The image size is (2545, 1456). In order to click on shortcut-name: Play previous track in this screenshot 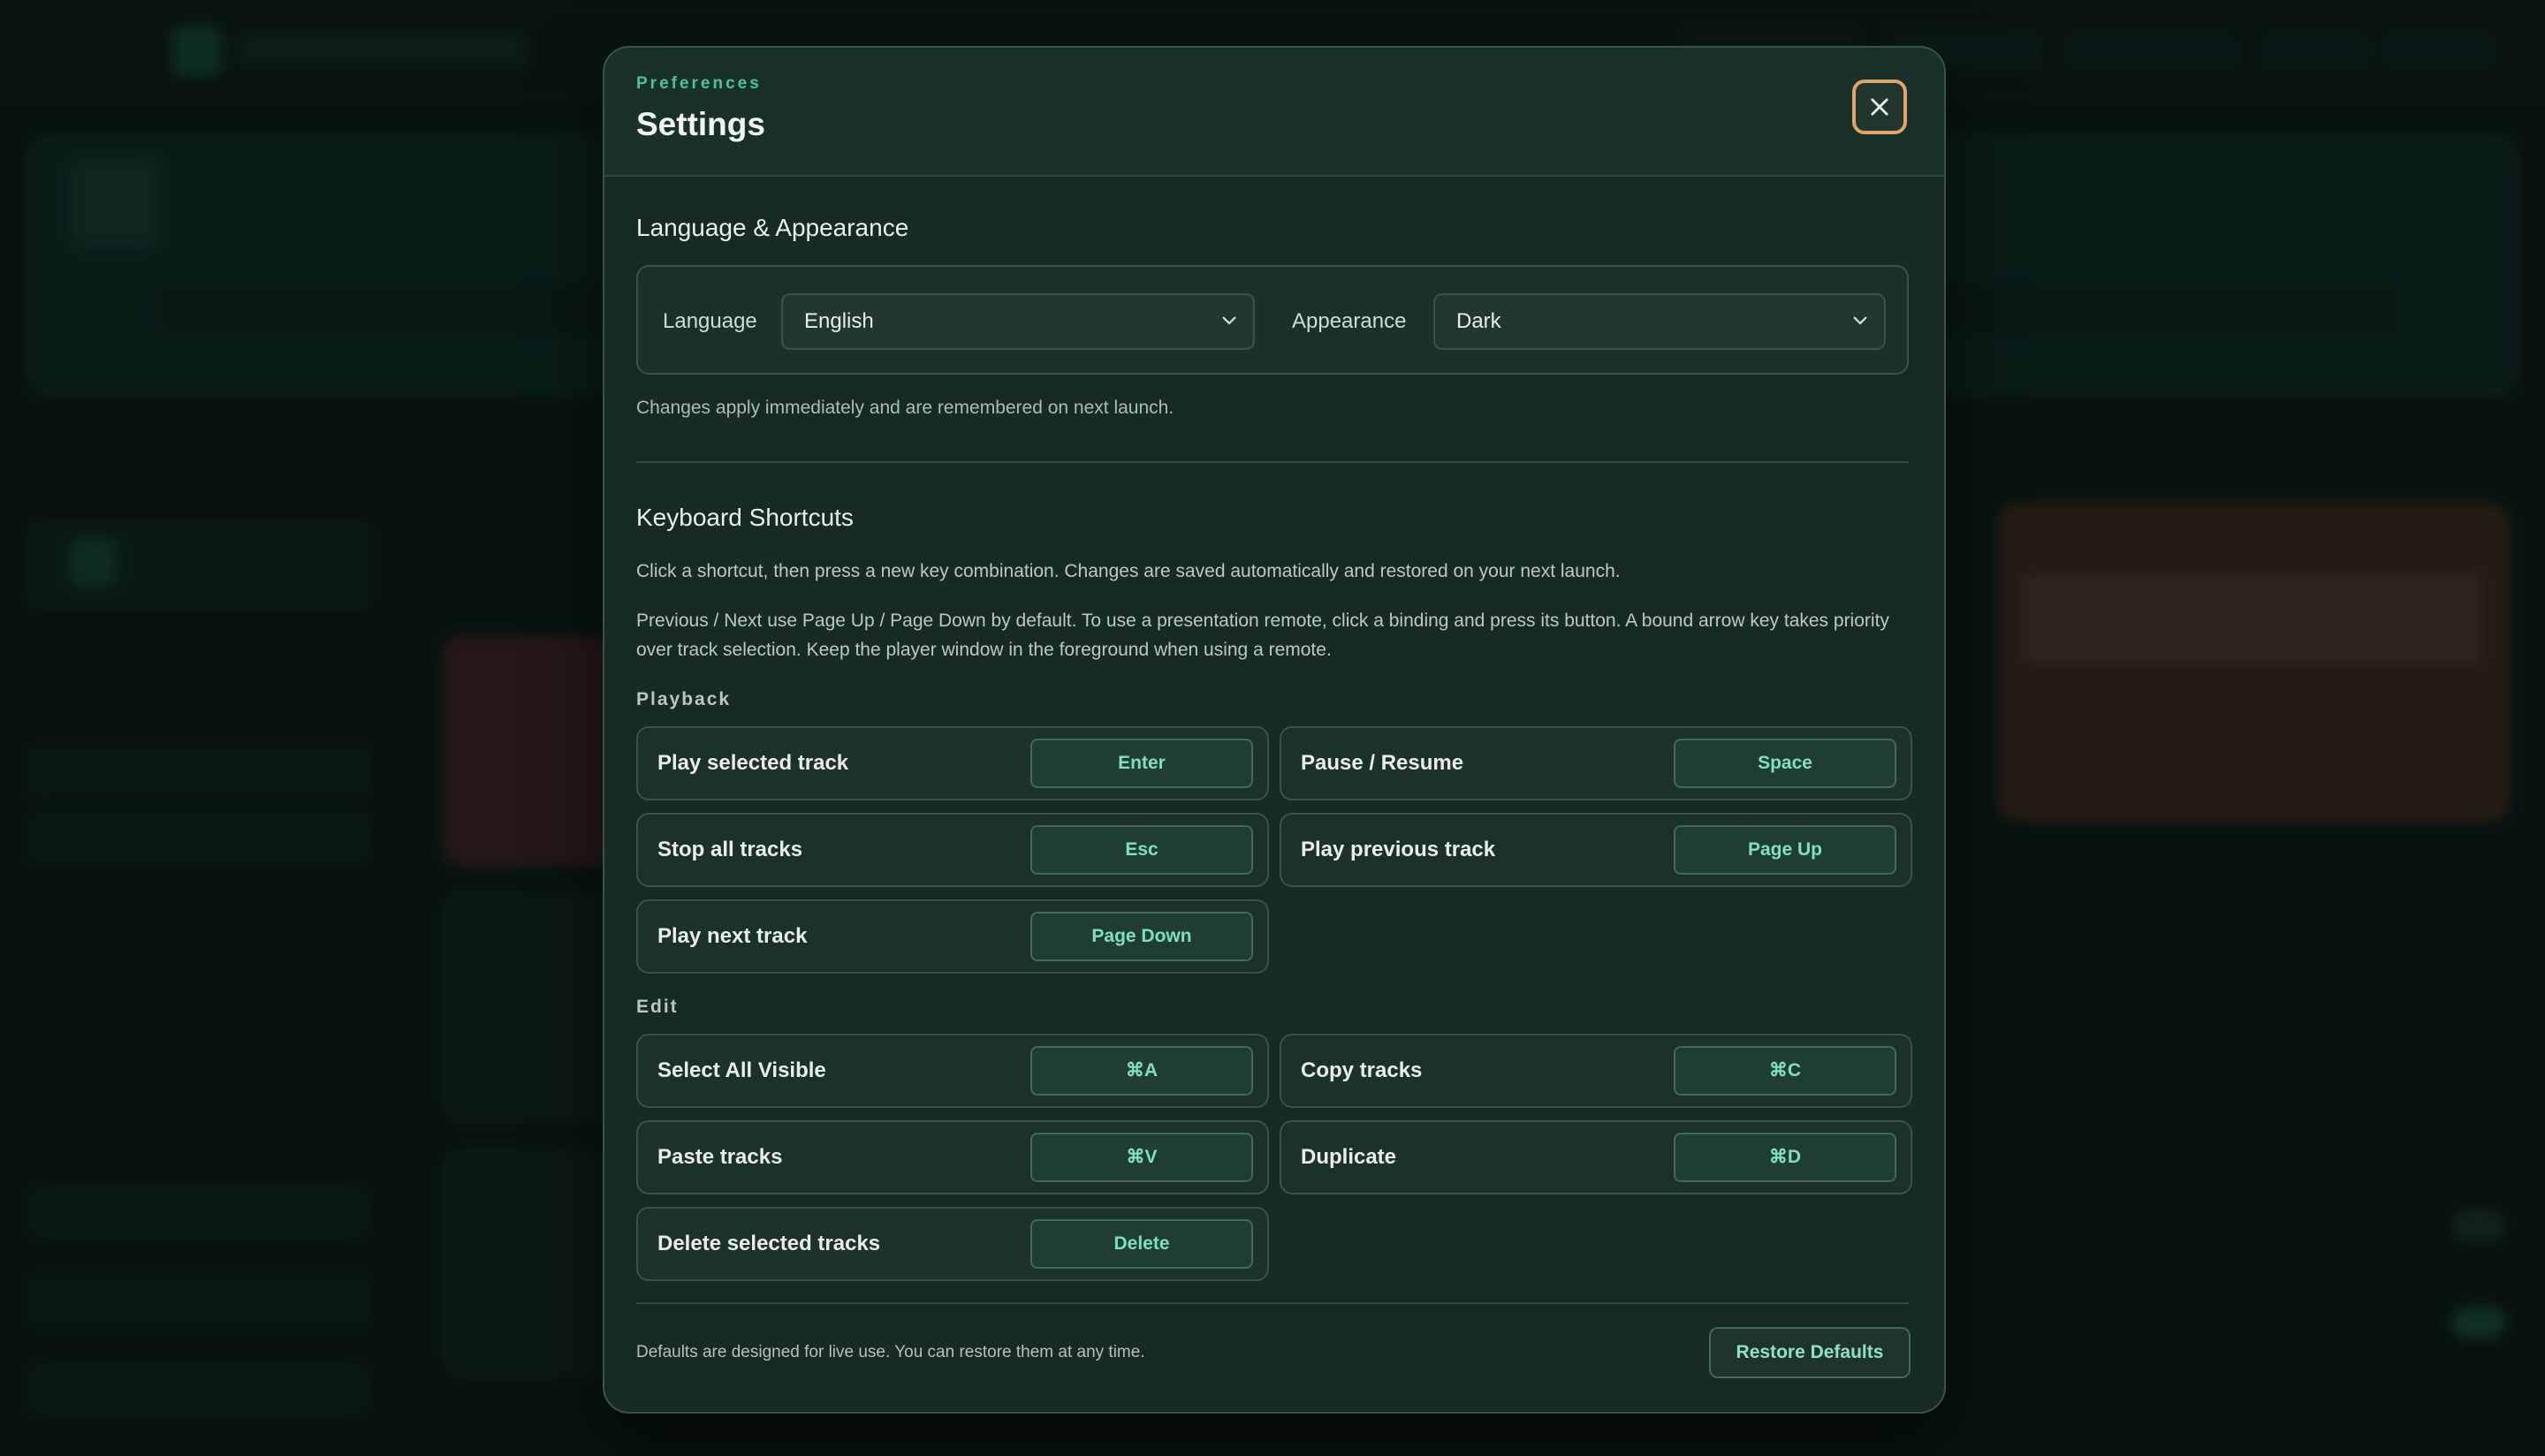, I will do `click(1398, 850)`.